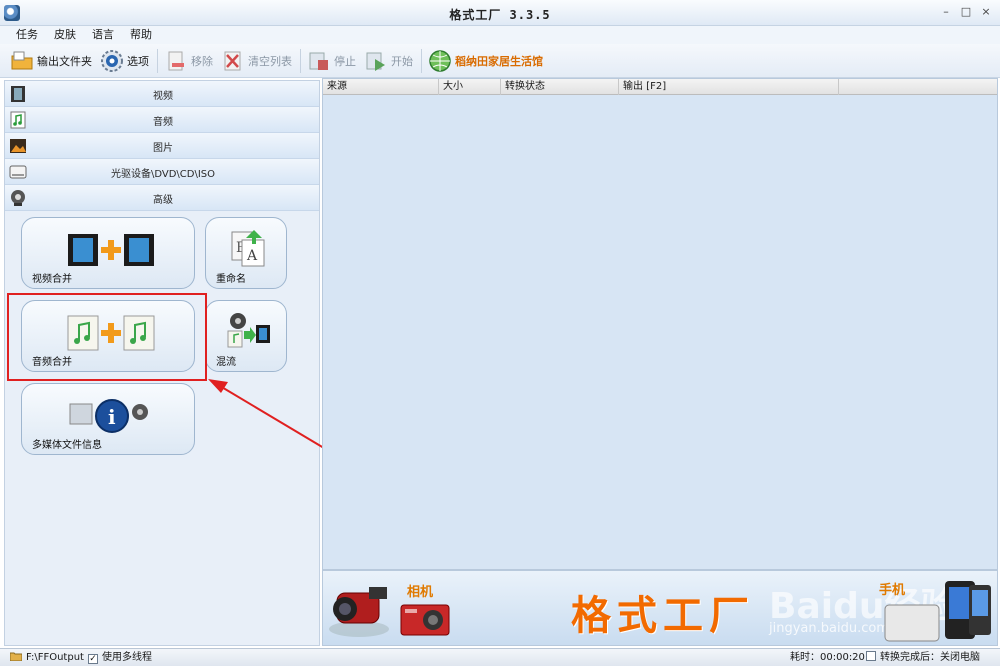 The image size is (1000, 666). I want to click on category-disc: 光驱设备\DVD\CD\ISO, so click(162, 172).